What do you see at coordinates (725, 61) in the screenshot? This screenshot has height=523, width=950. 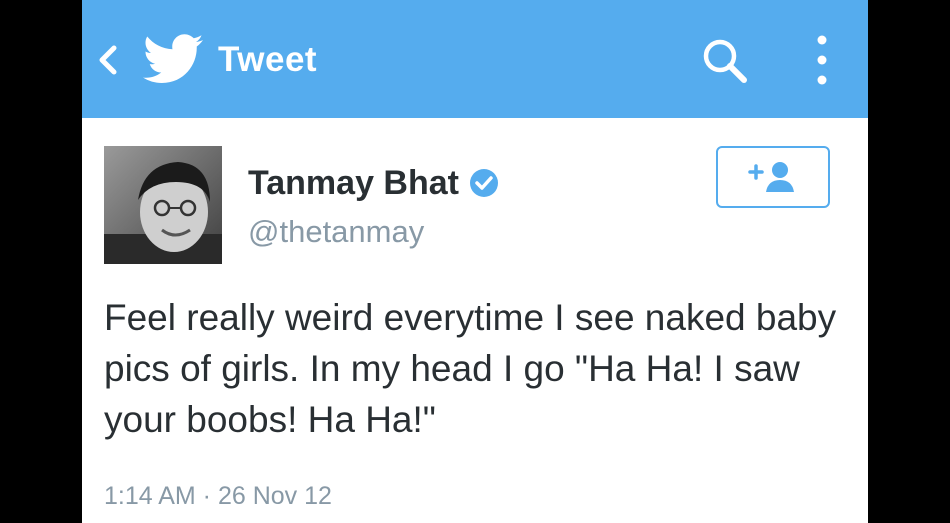 I see `search-icon` at bounding box center [725, 61].